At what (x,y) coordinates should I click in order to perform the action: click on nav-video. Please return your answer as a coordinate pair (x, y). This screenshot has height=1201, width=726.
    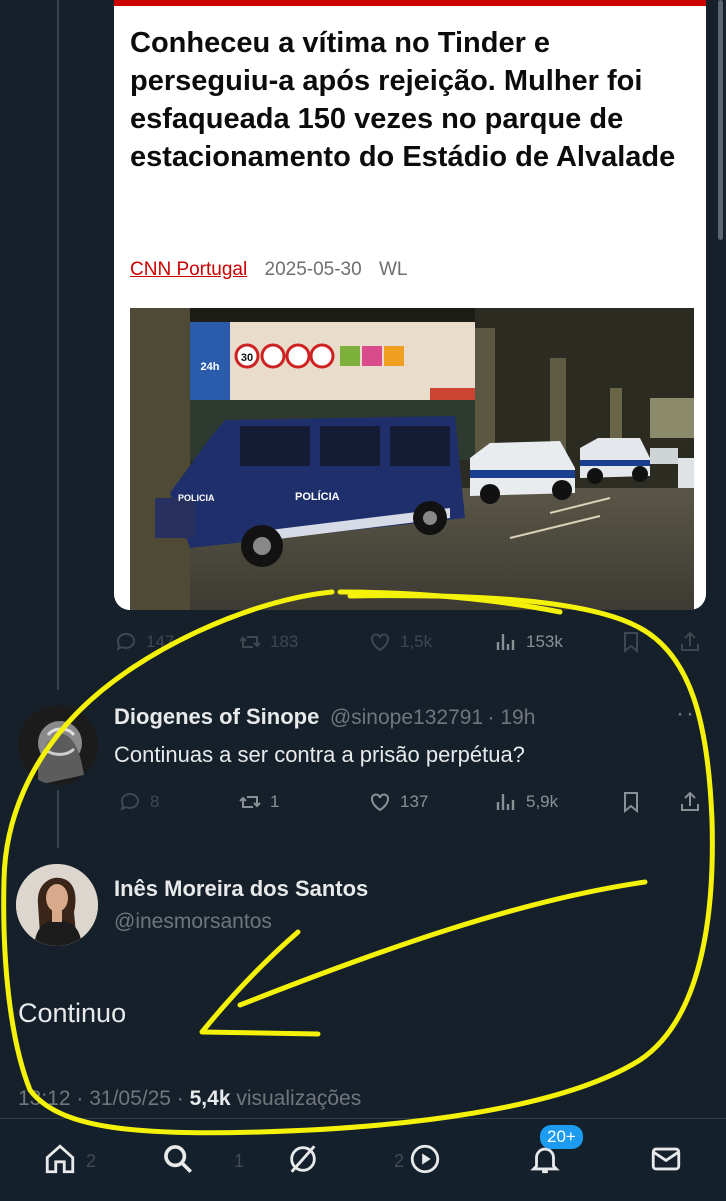
    Looking at the image, I should click on (425, 1159).